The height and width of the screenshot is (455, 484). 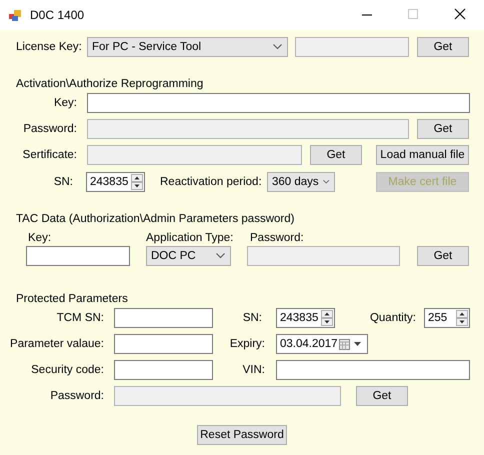 I want to click on field-label: Sertificate:, so click(x=49, y=155).